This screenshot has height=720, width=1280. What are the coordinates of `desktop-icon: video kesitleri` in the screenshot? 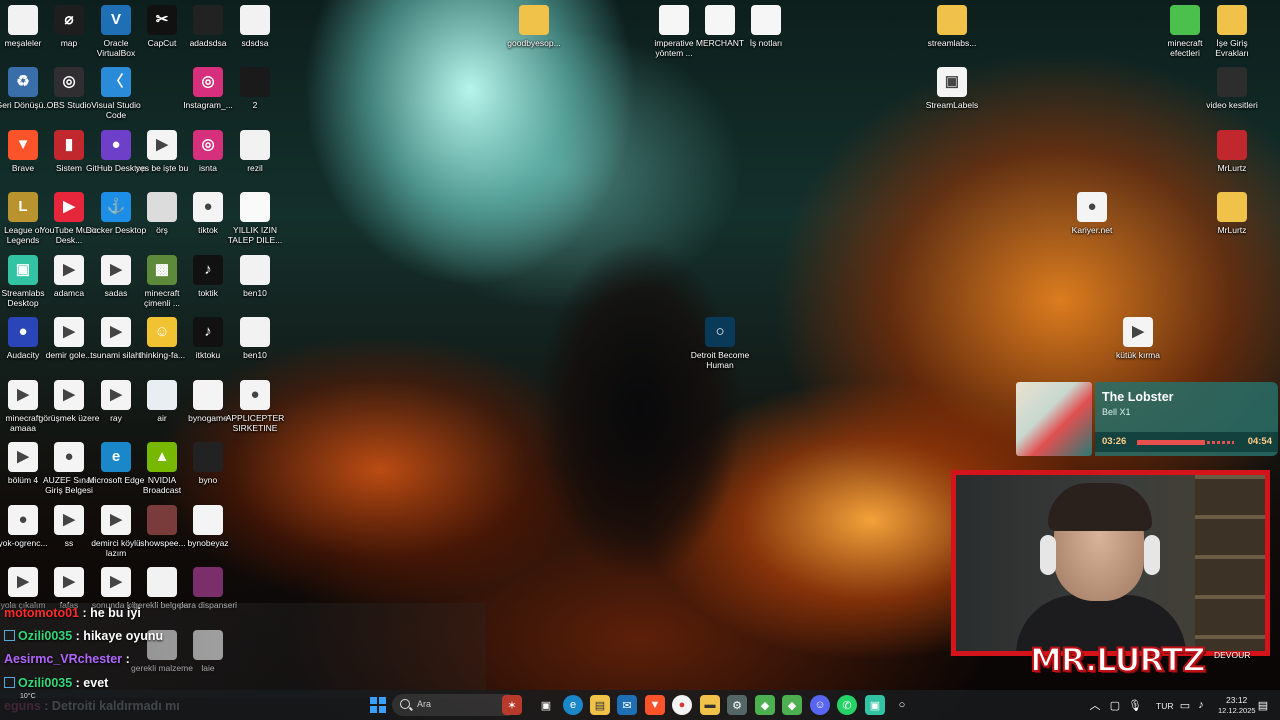 It's located at (1232, 88).